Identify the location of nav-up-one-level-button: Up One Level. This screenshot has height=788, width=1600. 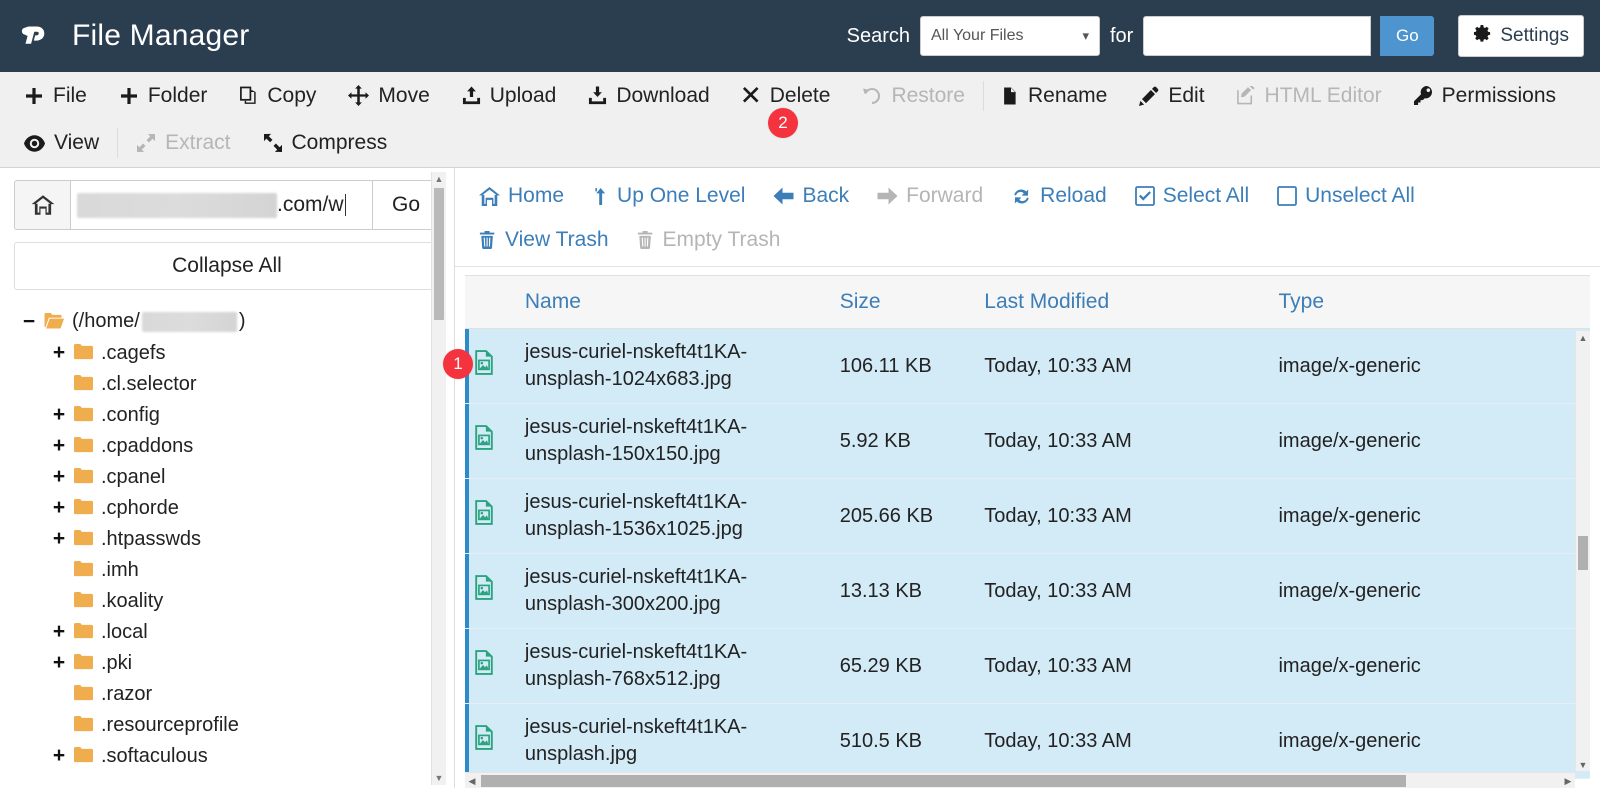
(668, 196).